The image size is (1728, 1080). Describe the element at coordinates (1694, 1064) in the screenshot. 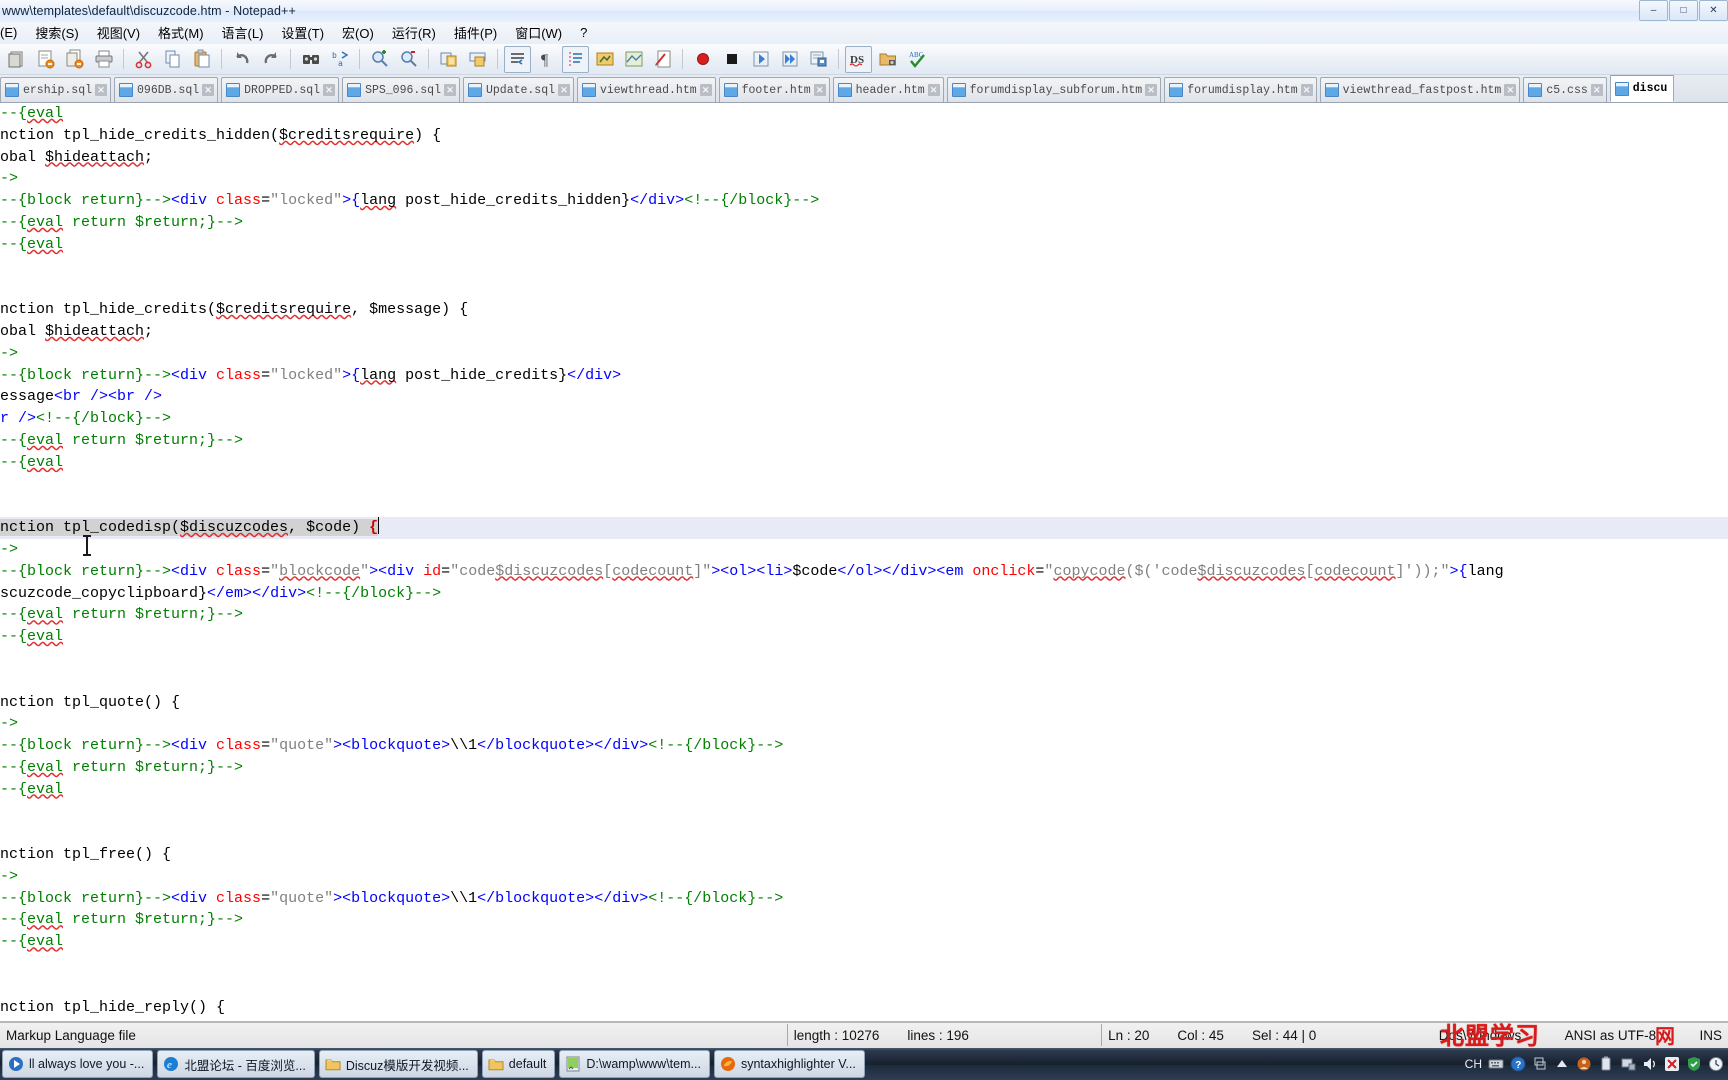

I see `shield-icon` at that location.